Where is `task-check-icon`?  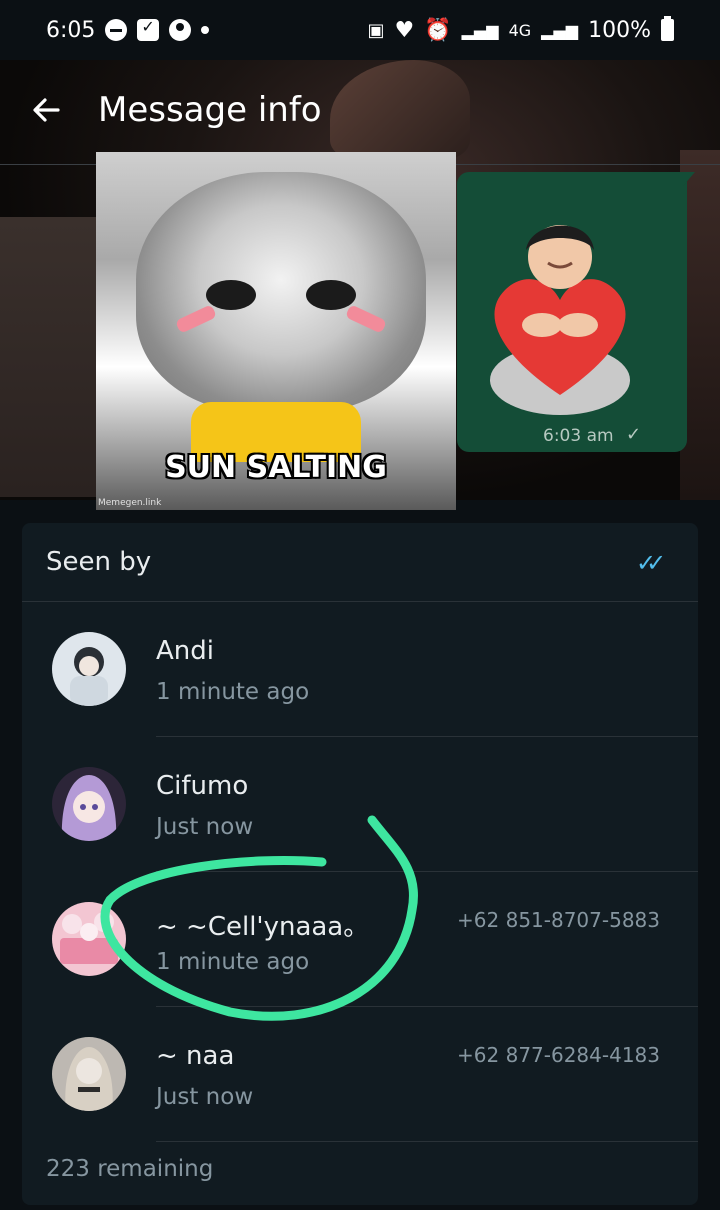 task-check-icon is located at coordinates (148, 29).